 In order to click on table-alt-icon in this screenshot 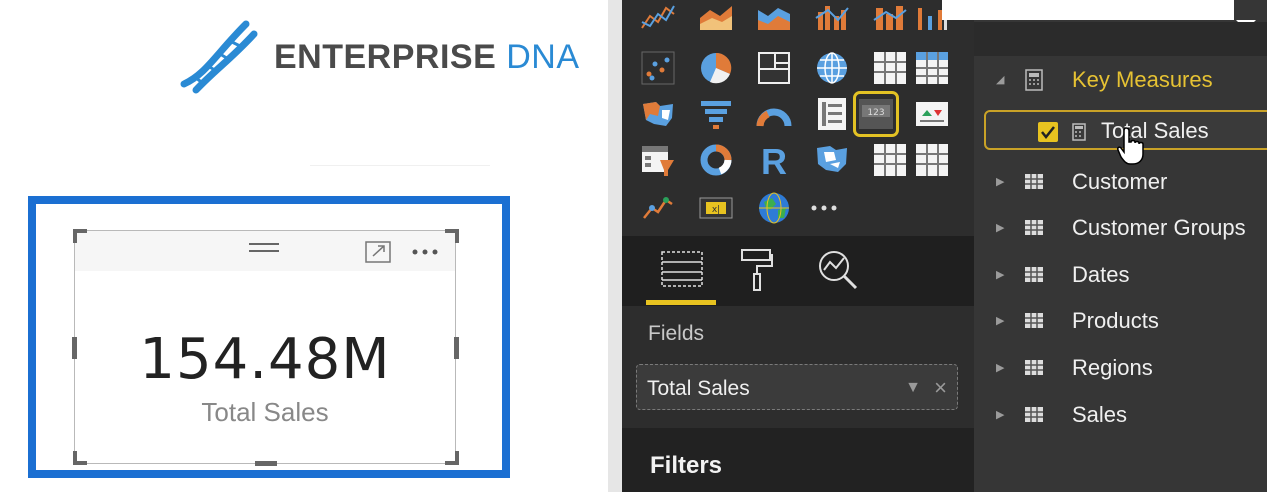, I will do `click(890, 160)`.